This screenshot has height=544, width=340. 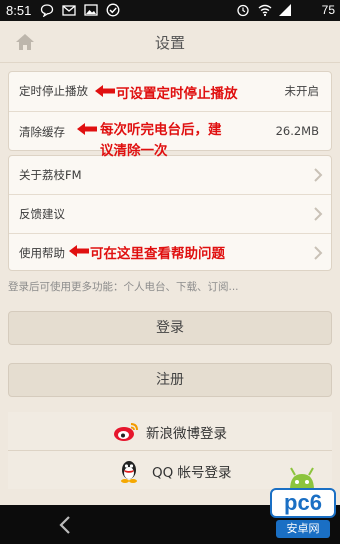 I want to click on pc6-watermark: pc6 安卓网, so click(x=303, y=502).